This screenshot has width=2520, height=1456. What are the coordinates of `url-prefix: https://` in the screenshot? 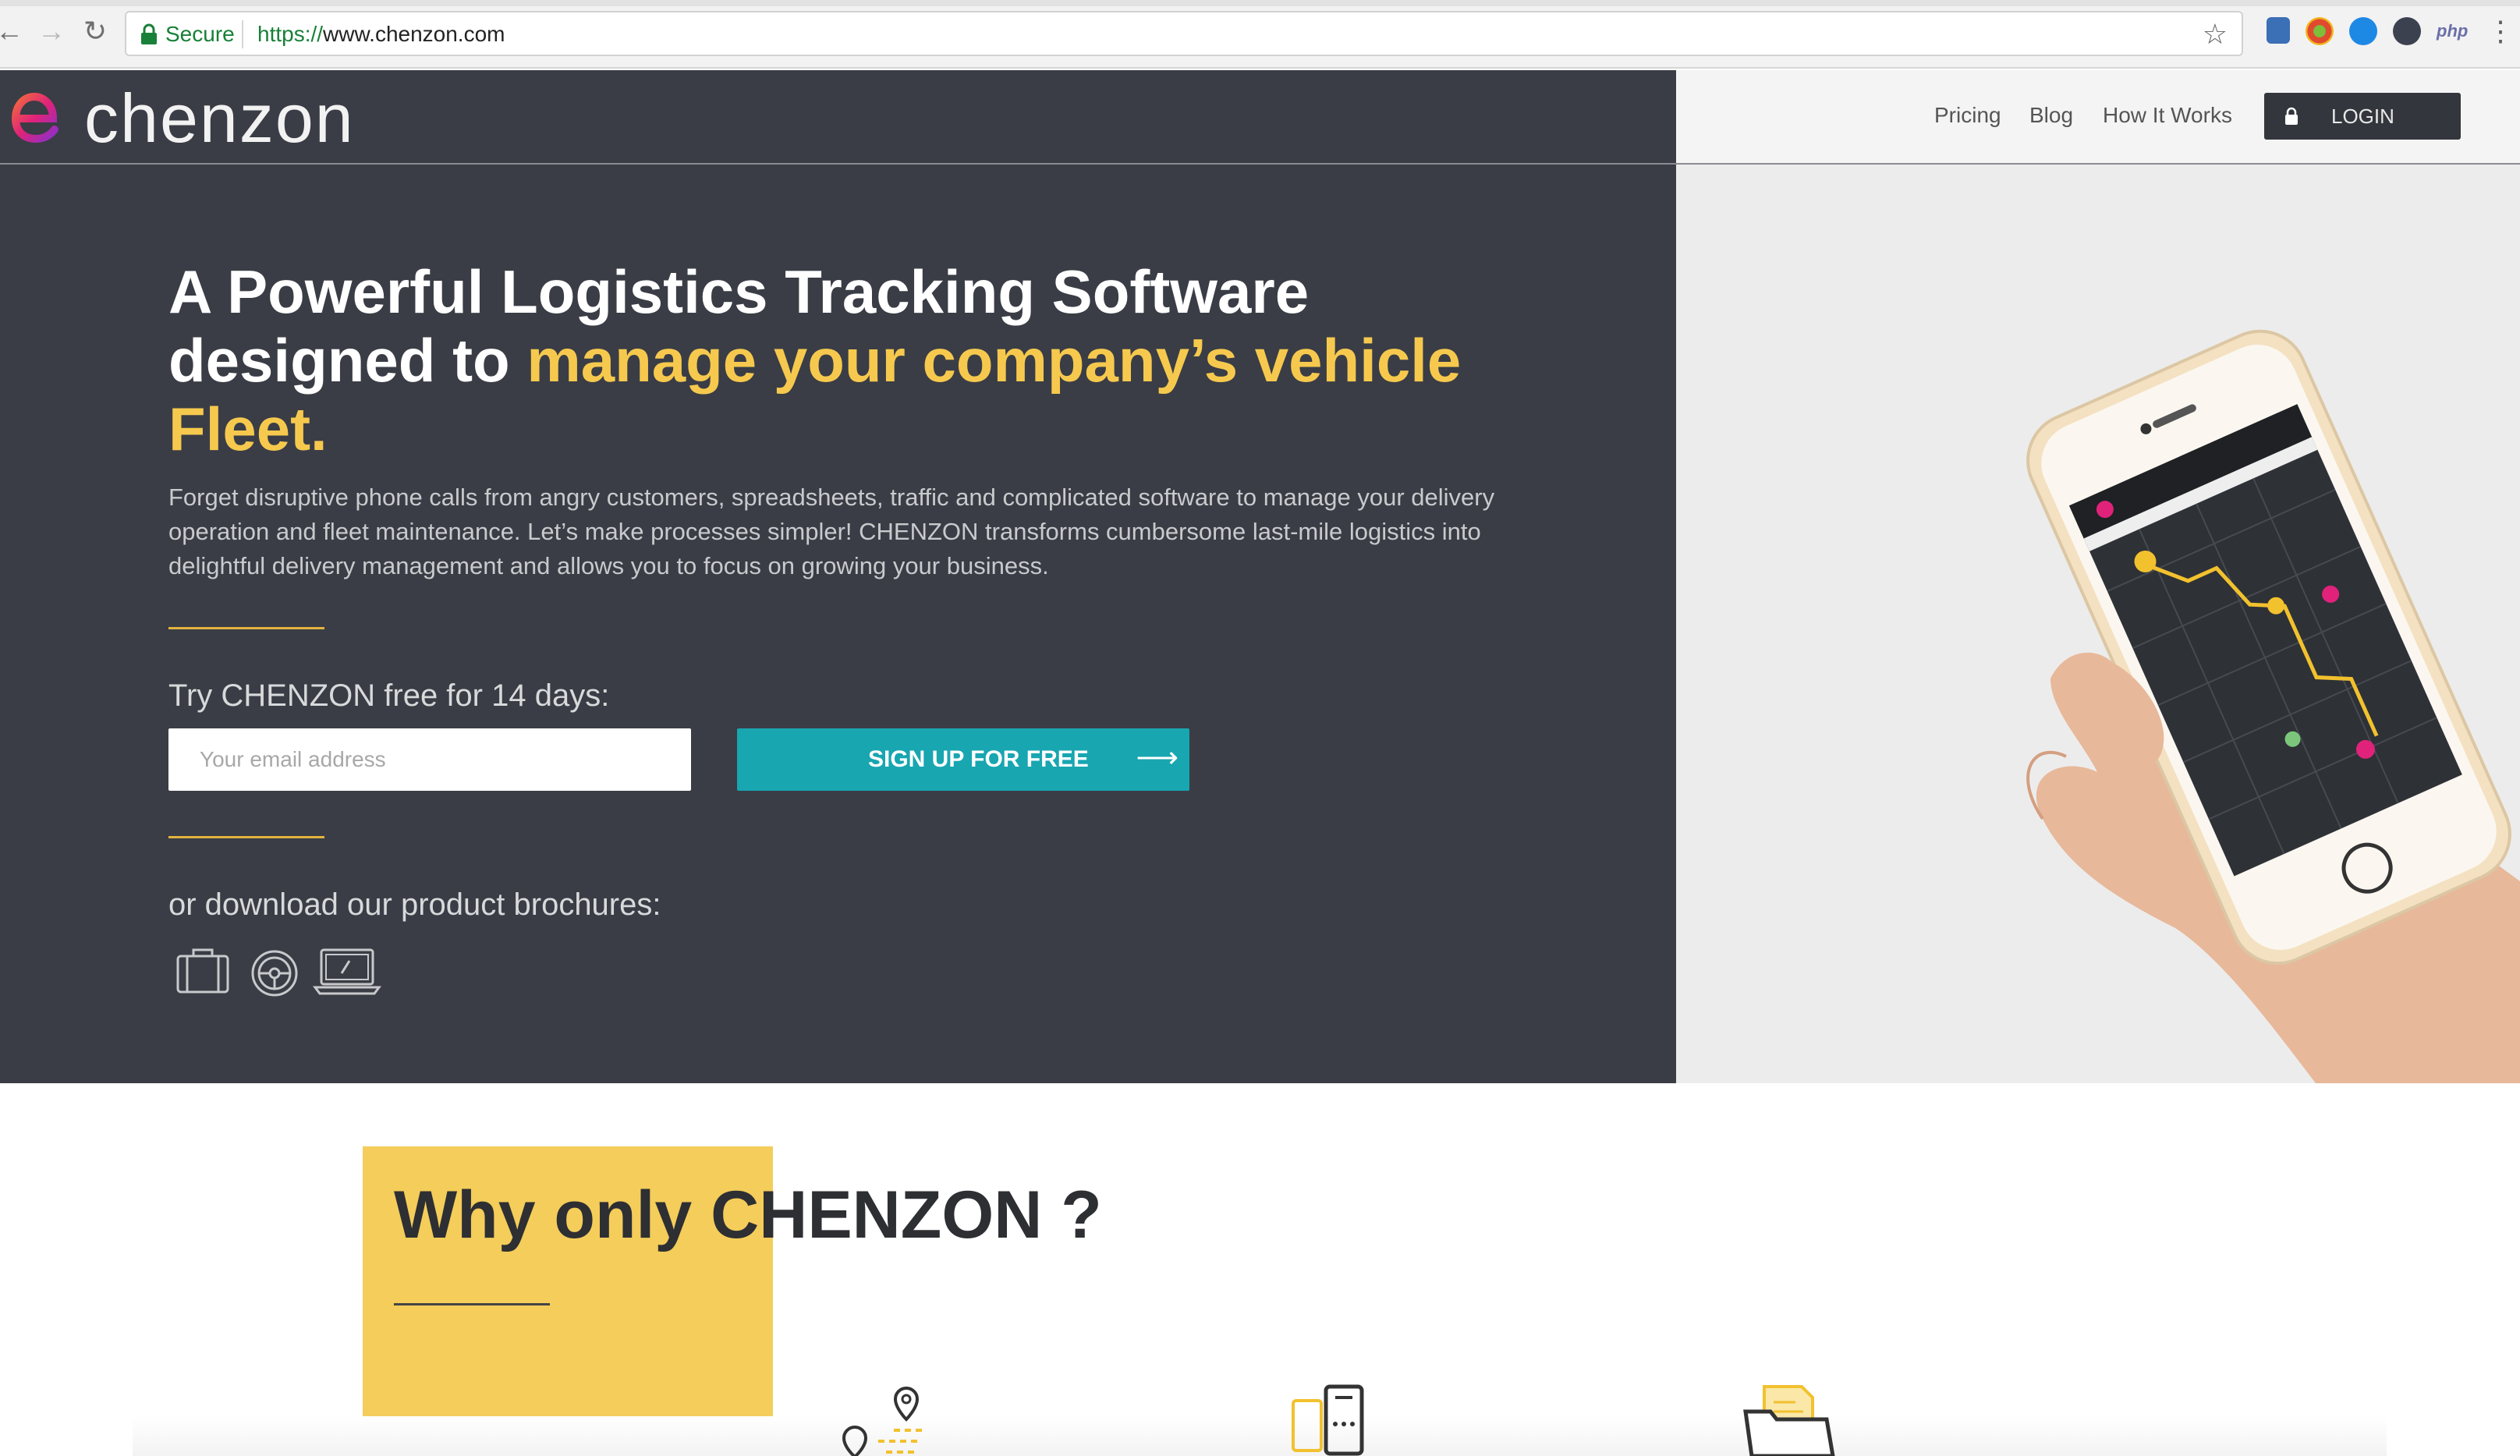 It's located at (290, 34).